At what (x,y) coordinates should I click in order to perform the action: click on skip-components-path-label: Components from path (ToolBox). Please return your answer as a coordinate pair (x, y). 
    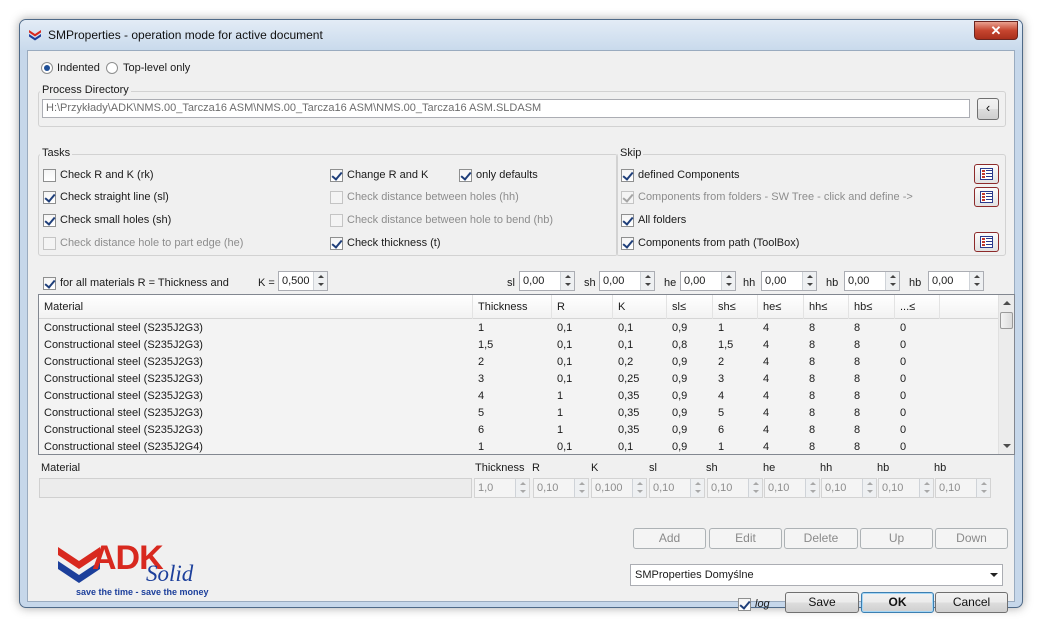
    Looking at the image, I should click on (718, 243).